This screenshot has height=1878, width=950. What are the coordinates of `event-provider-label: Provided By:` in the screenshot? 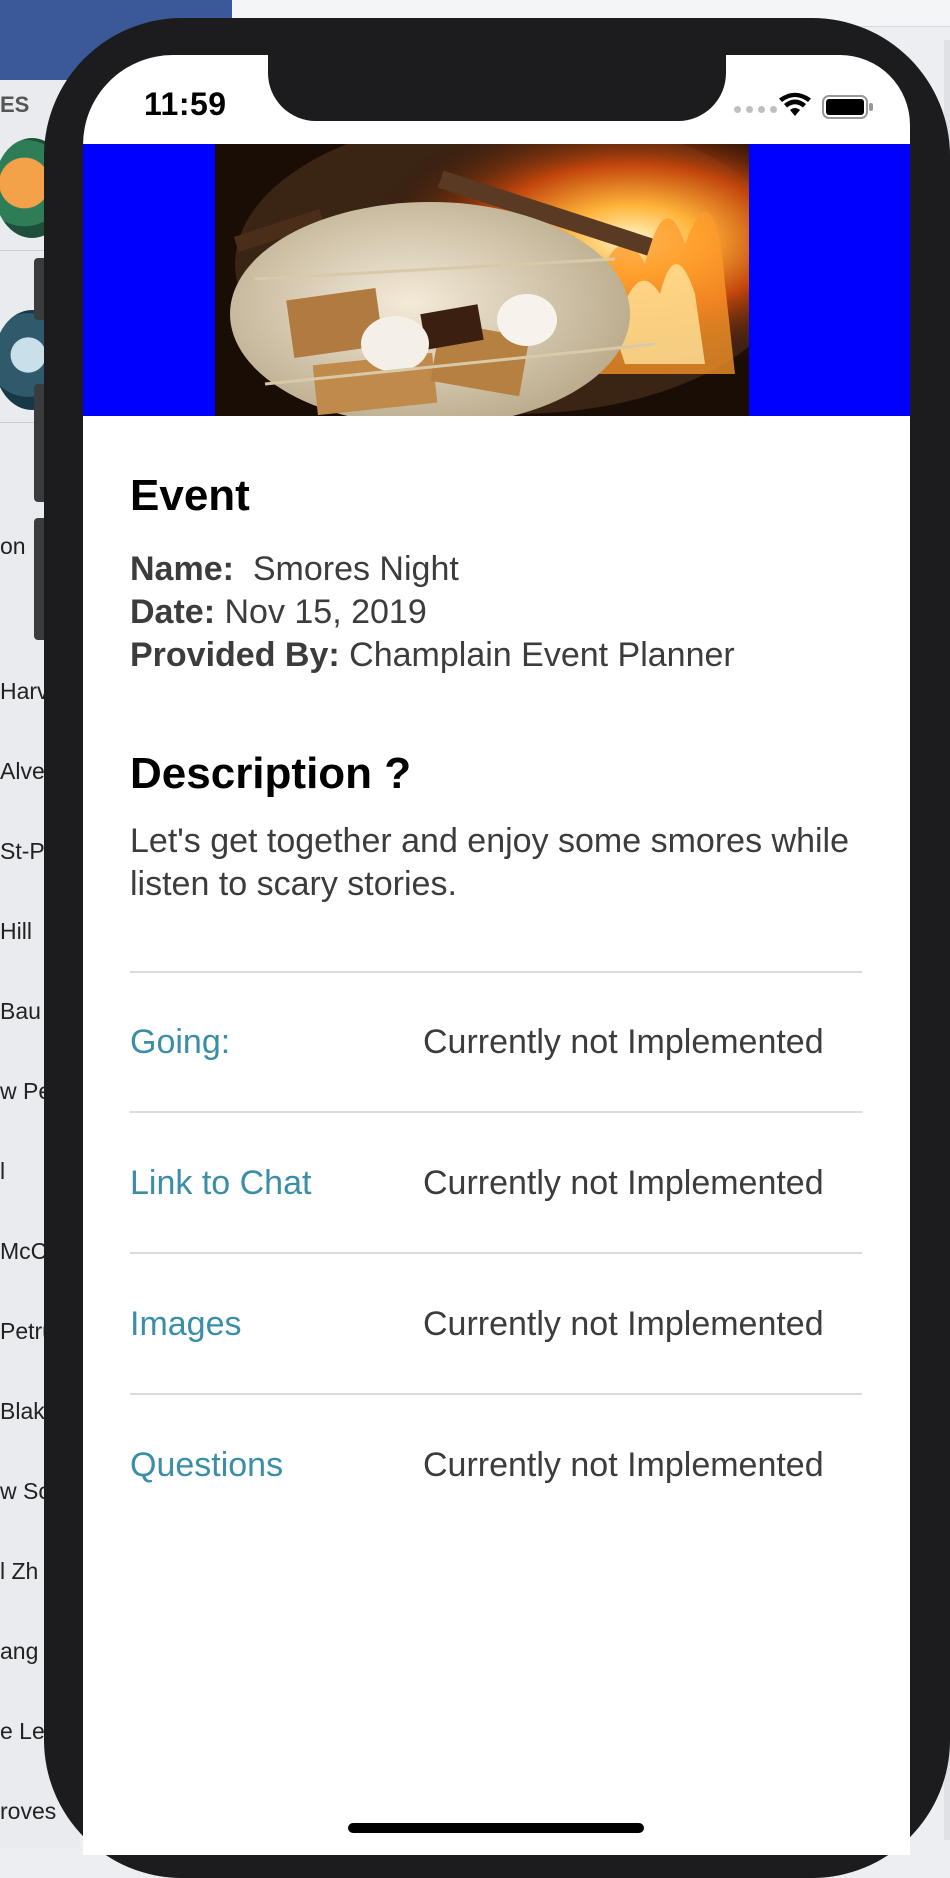 It's located at (235, 655).